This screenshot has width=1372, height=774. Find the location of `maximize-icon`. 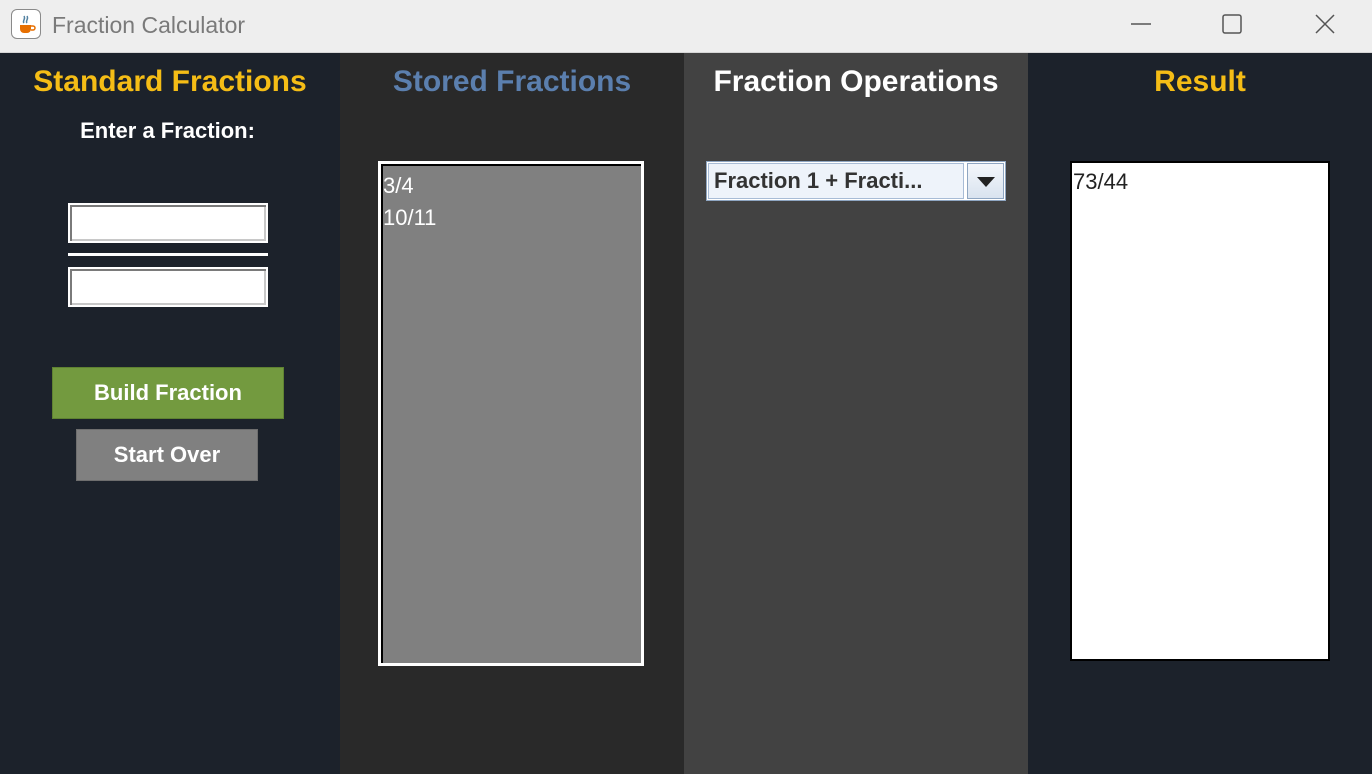

maximize-icon is located at coordinates (1232, 24).